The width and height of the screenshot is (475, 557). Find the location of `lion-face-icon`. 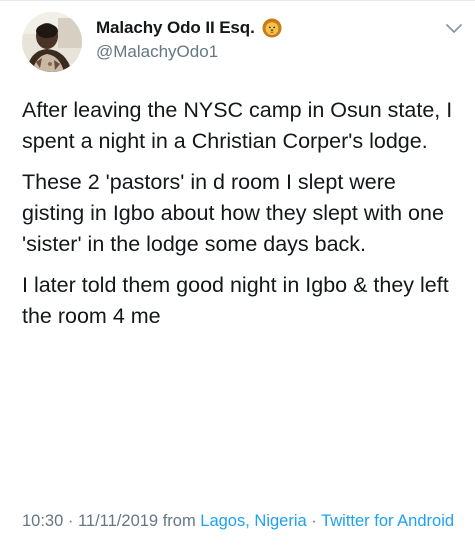

lion-face-icon is located at coordinates (272, 28).